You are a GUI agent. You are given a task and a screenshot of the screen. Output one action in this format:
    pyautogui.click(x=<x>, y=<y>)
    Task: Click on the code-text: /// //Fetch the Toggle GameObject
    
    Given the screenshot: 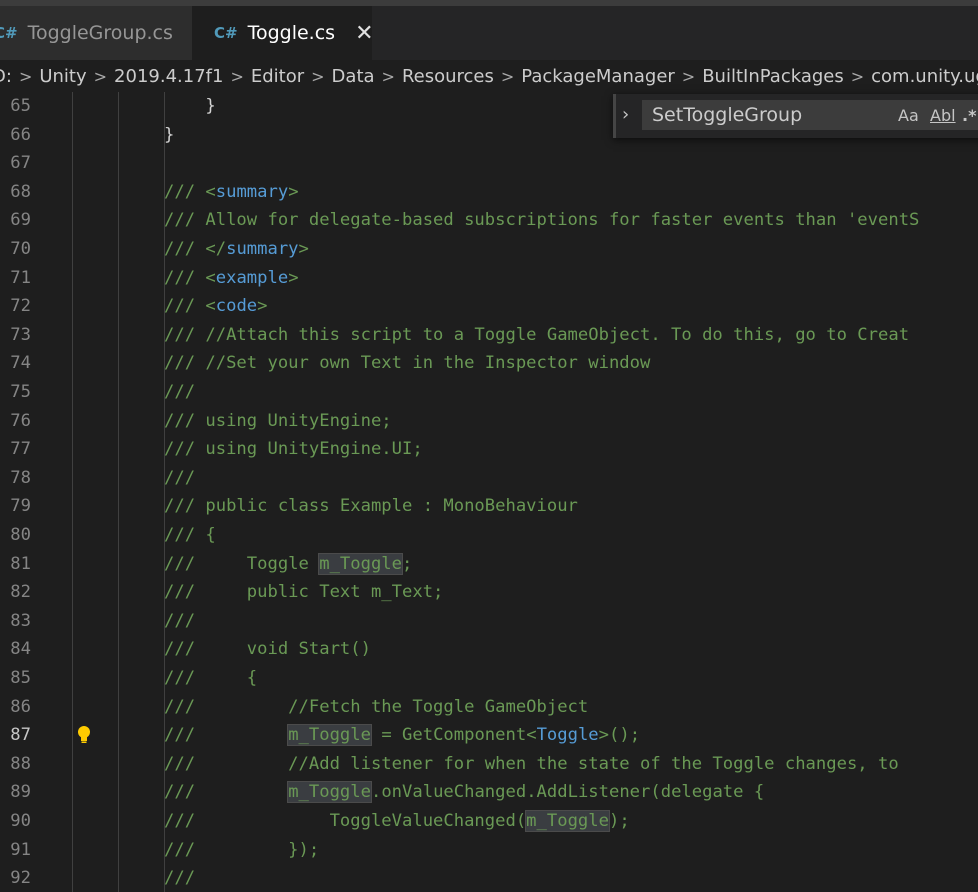 What is the action you would take?
    pyautogui.click(x=376, y=707)
    